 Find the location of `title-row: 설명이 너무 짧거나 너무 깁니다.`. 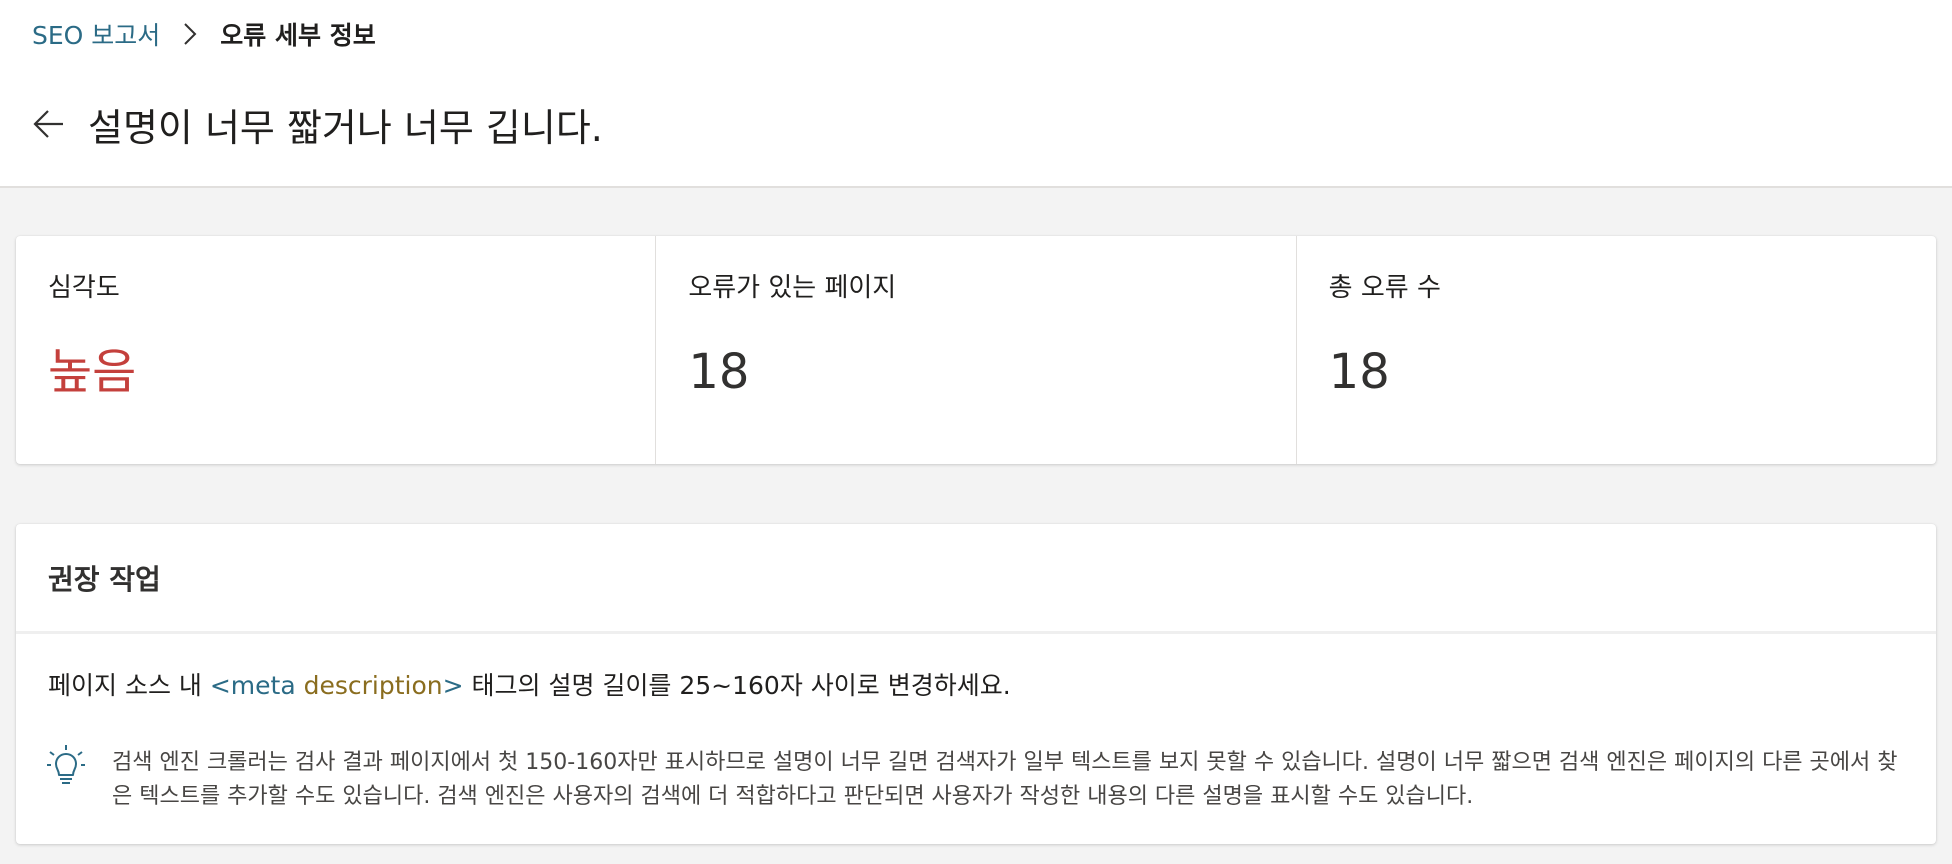

title-row: 설명이 너무 짧거나 너무 깁니다. is located at coordinates (317, 124).